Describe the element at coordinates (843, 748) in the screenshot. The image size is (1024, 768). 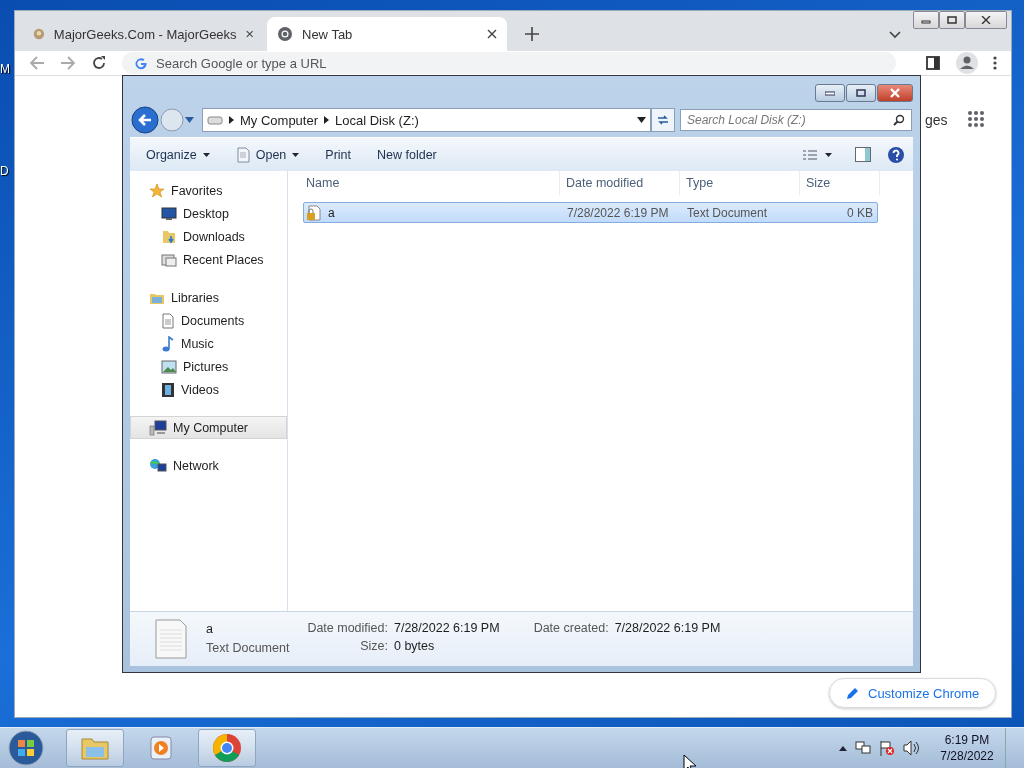
I see `show-hidden-icons-icon` at that location.